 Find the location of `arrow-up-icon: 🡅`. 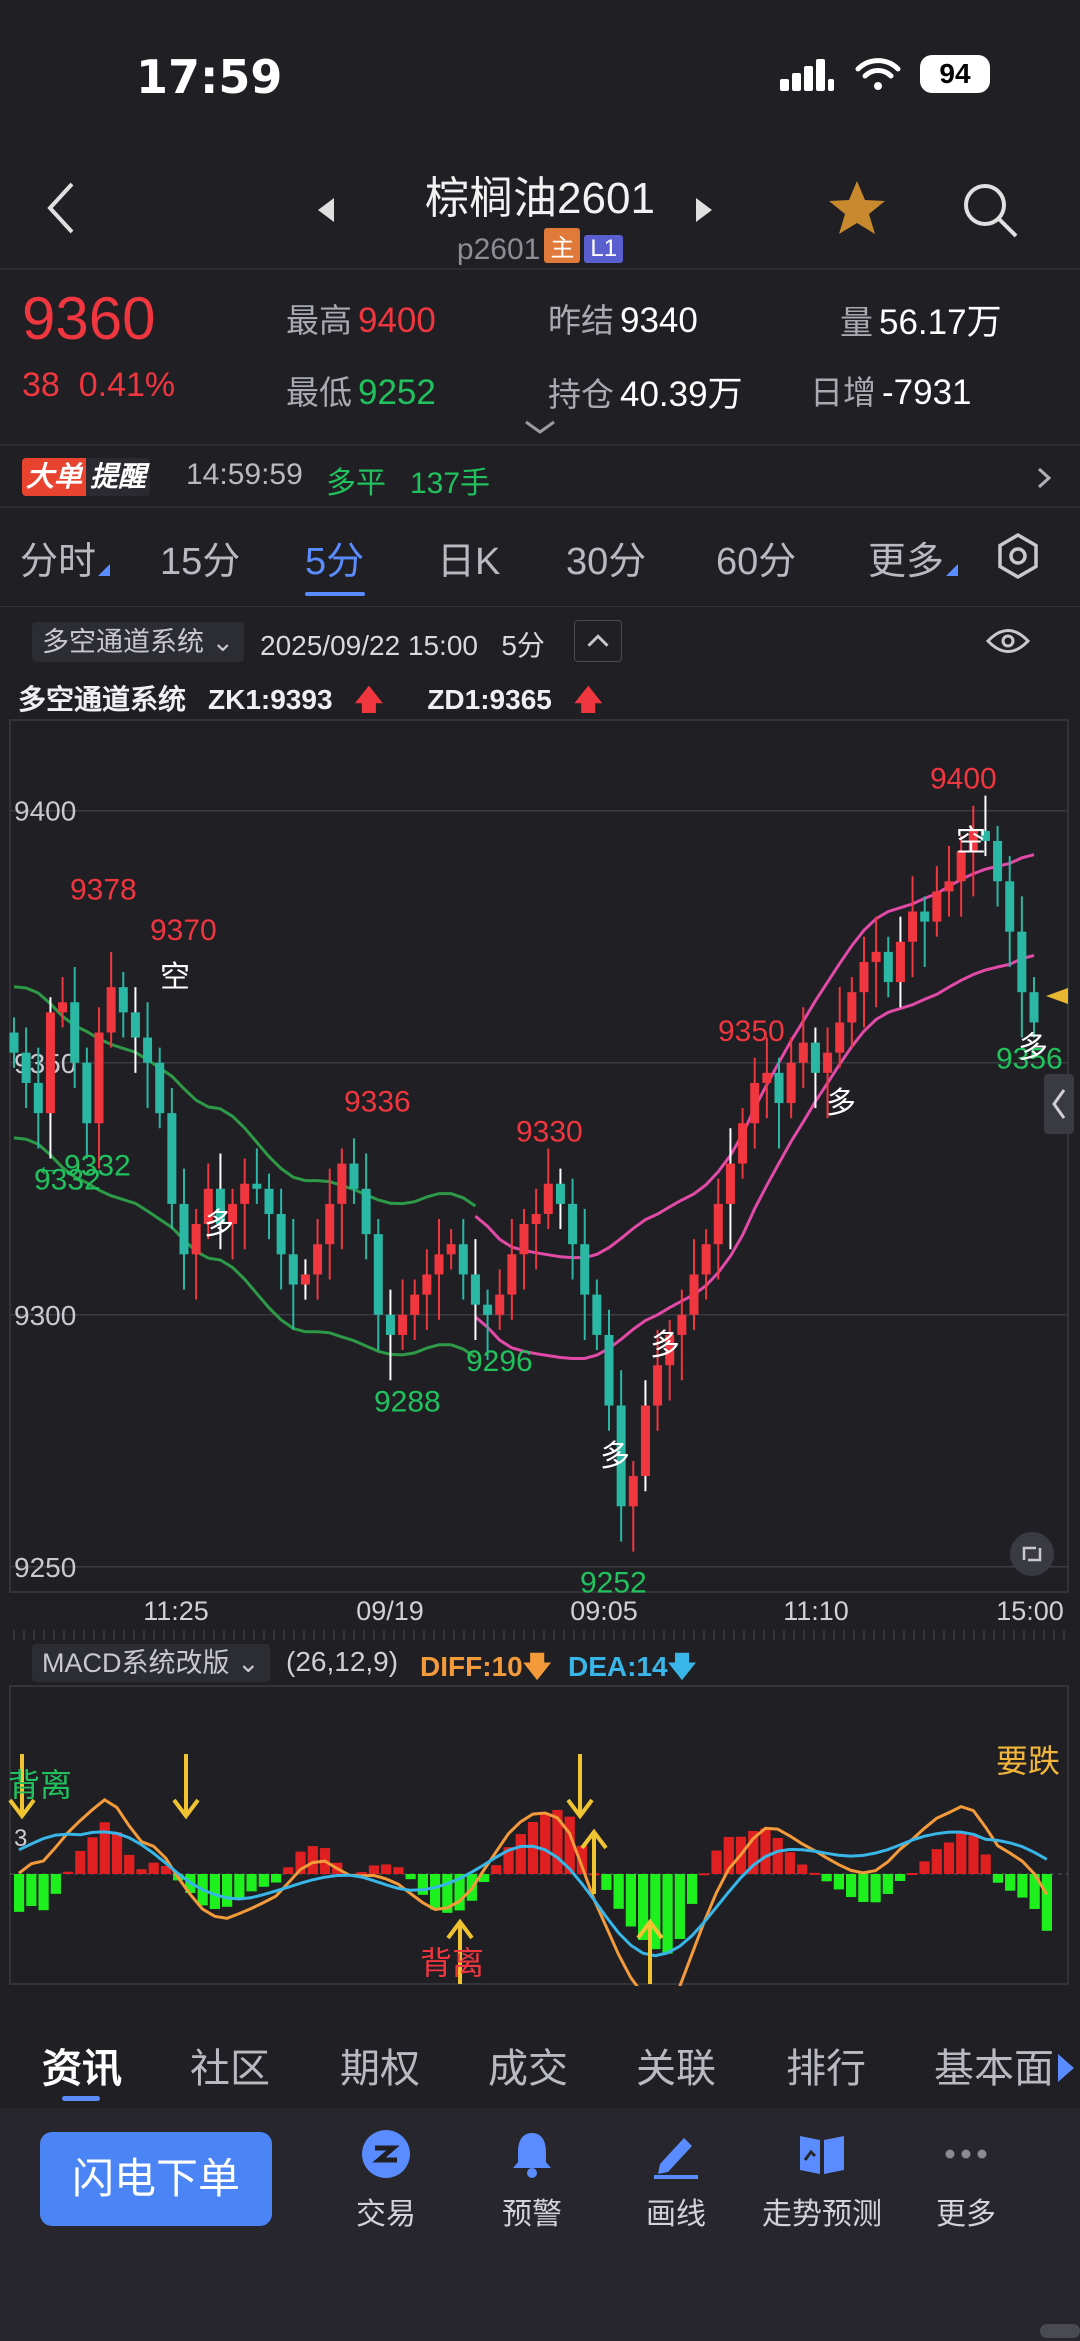

arrow-up-icon: 🡅 is located at coordinates (588, 699).